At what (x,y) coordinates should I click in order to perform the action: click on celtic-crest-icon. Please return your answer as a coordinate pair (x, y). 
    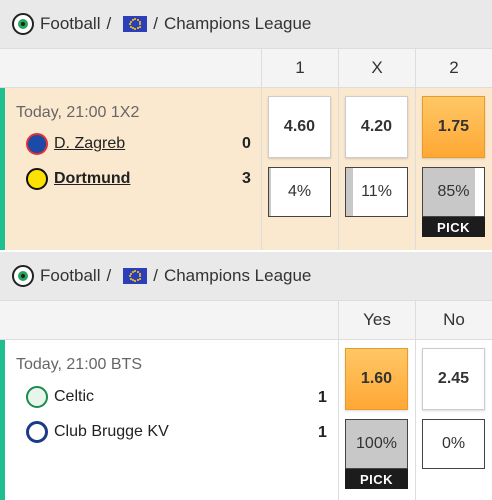
    Looking at the image, I should click on (37, 397).